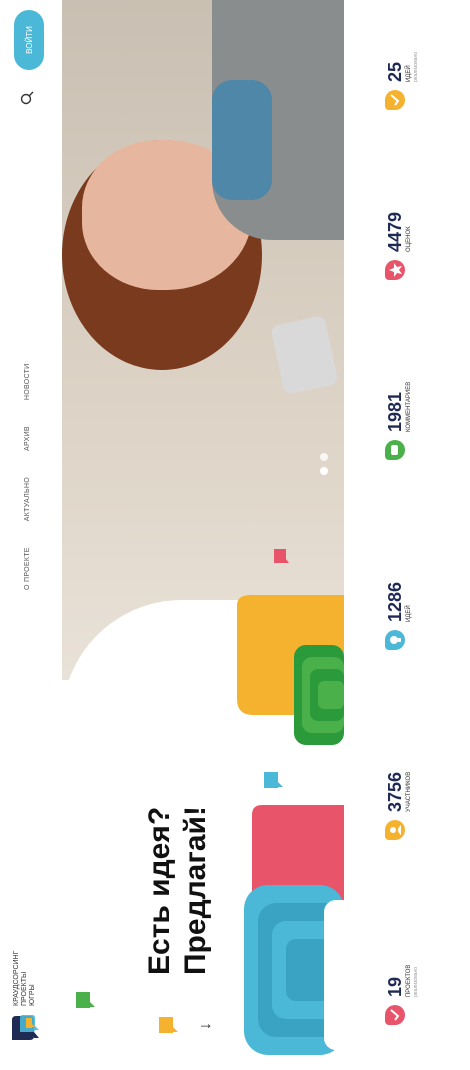 The image size is (470, 1070). What do you see at coordinates (395, 411) in the screenshot?
I see `stat-number: 1981` at bounding box center [395, 411].